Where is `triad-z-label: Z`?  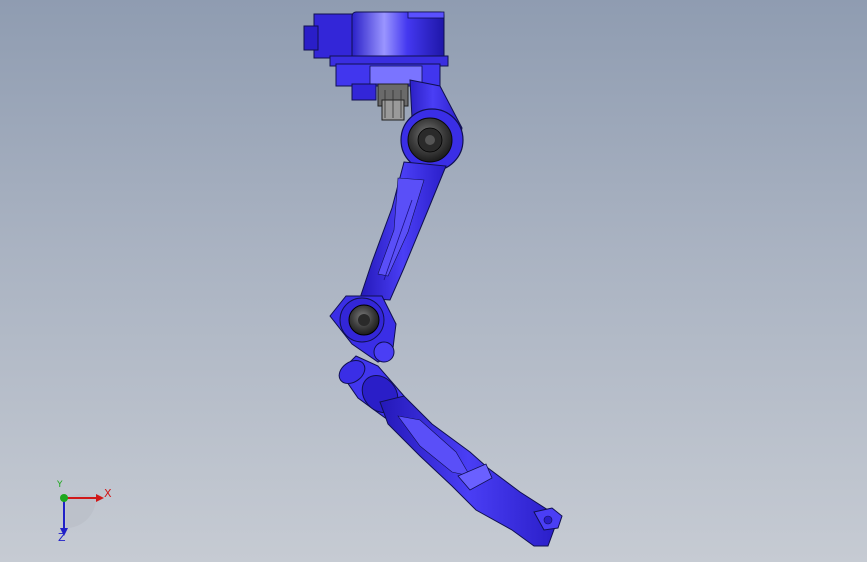
triad-z-label: Z is located at coordinates (62, 537).